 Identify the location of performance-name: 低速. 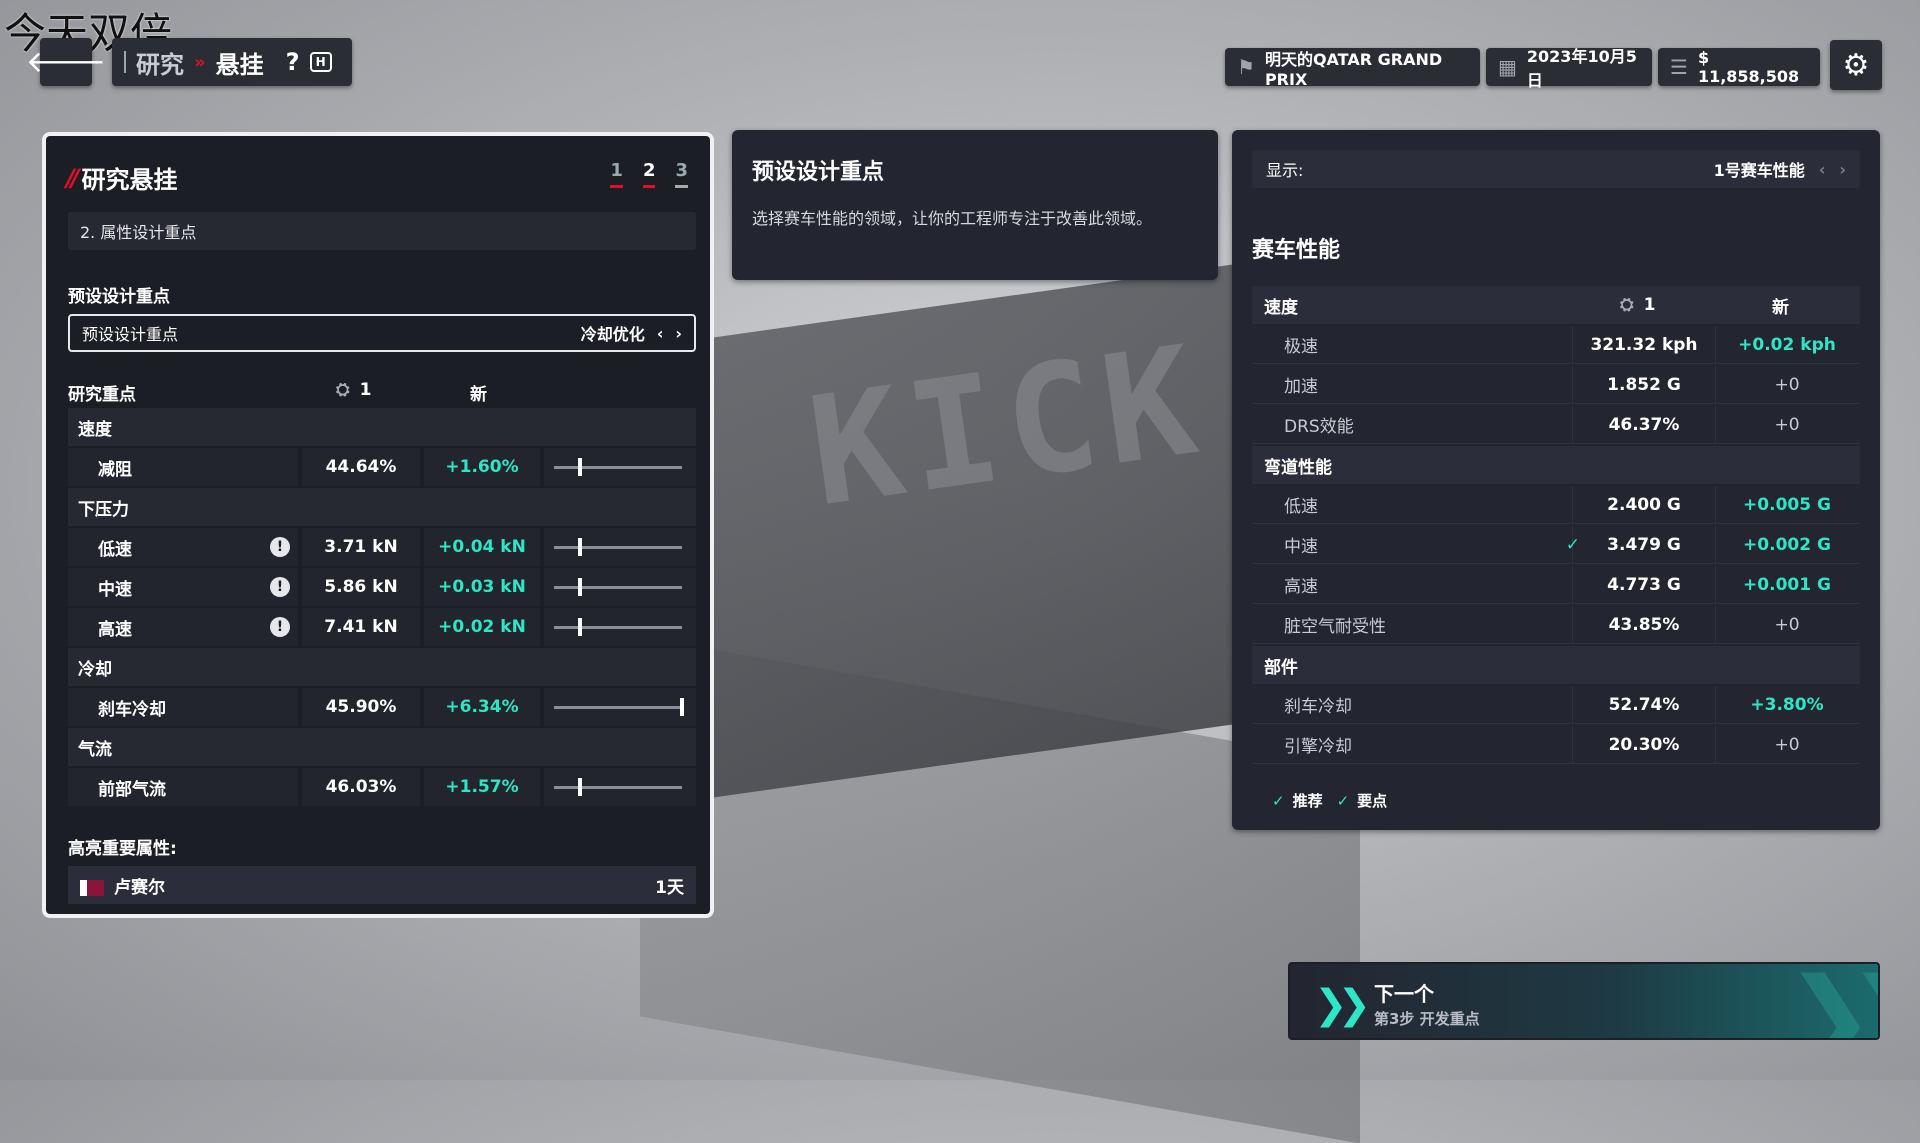
(1412, 505).